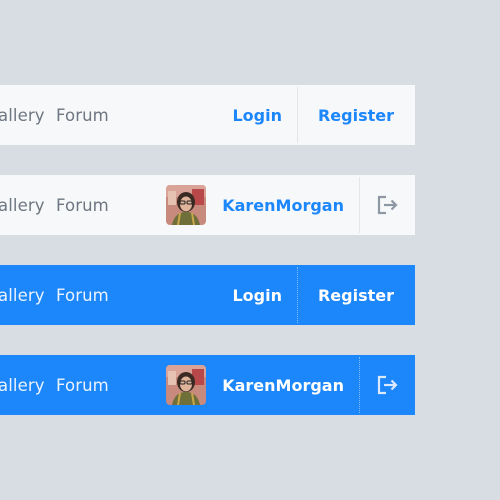 Image resolution: width=500 pixels, height=500 pixels. I want to click on navbar-light-logged-in: allery Forum KarenMorgan, so click(207, 205).